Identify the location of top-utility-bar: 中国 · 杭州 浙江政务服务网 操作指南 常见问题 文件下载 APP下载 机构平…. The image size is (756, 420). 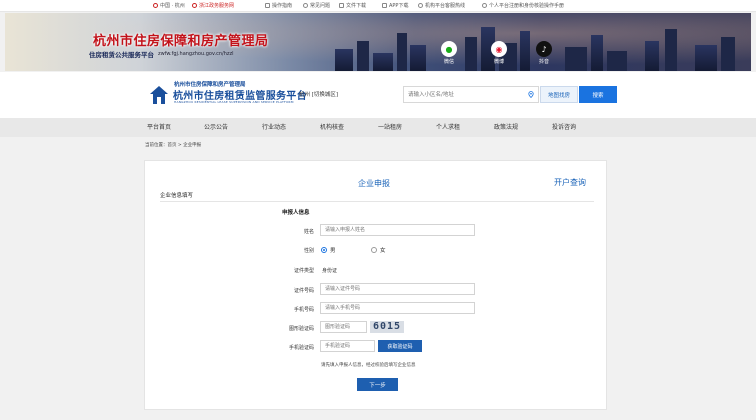
(378, 6).